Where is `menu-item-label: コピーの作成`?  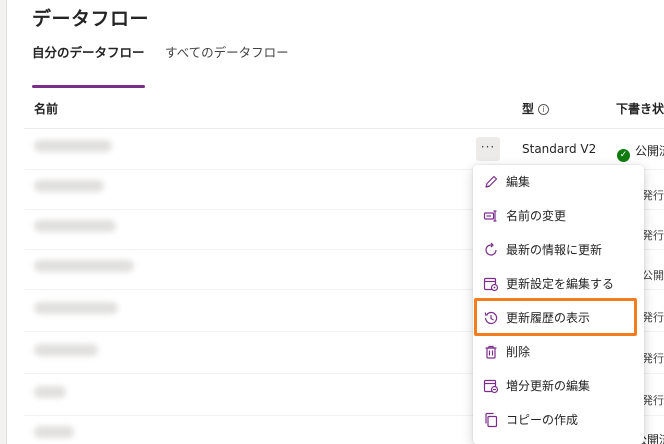 menu-item-label: コピーの作成 is located at coordinates (542, 420).